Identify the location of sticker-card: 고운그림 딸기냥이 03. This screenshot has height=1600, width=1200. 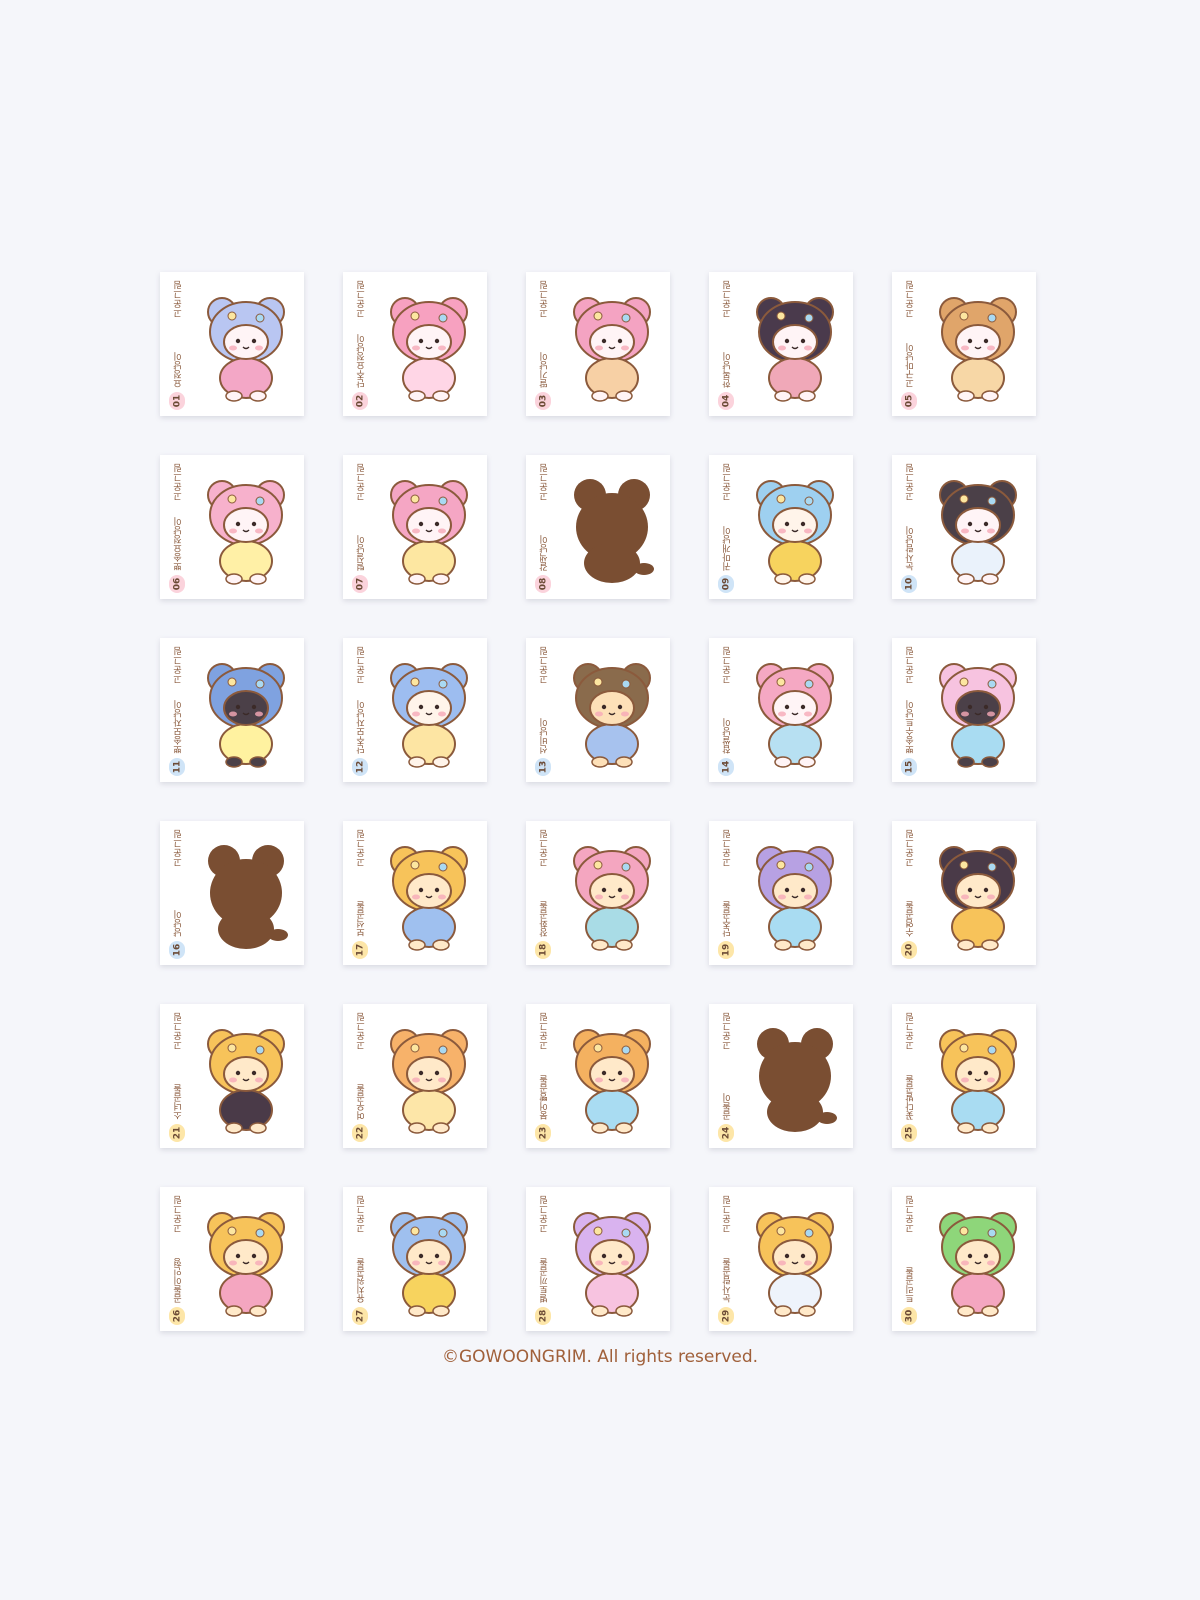
(598, 344).